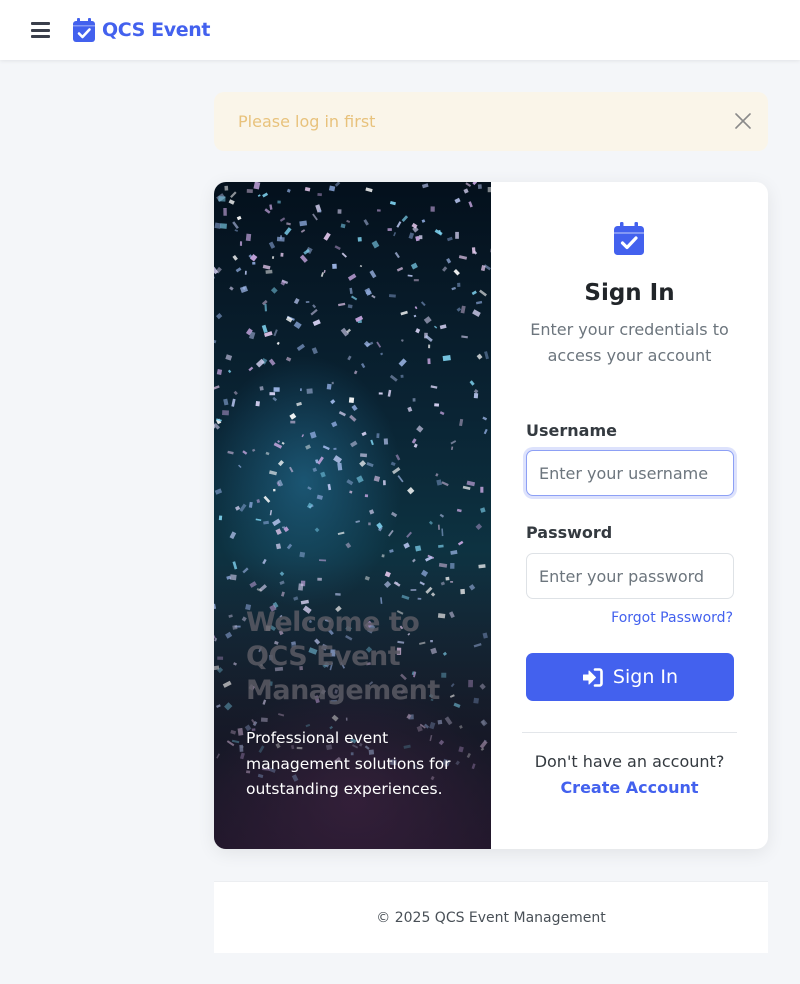 This screenshot has width=800, height=984. Describe the element at coordinates (629, 761) in the screenshot. I see `no-account-text: Don't have an account?` at that location.